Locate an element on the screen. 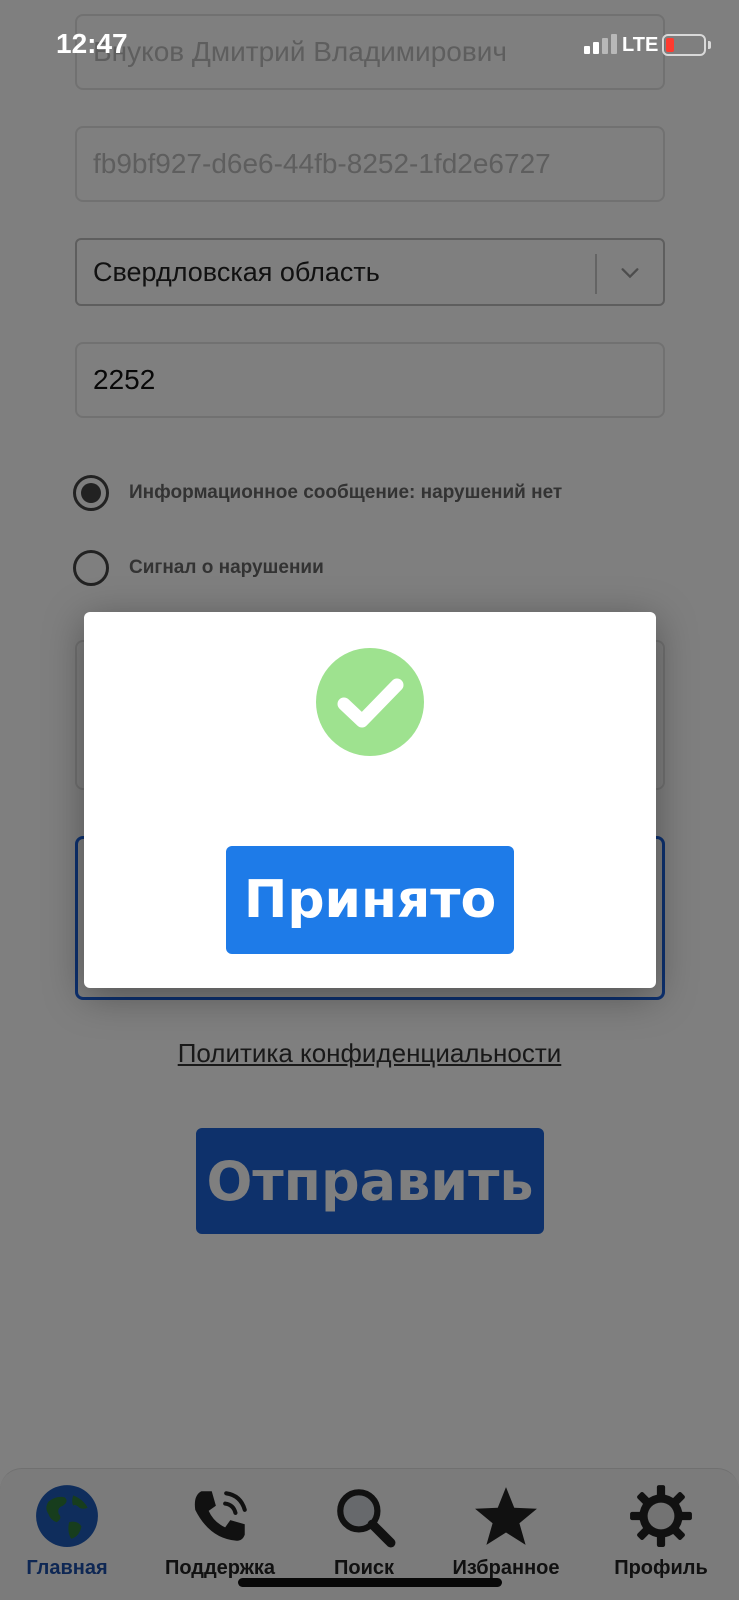 The image size is (739, 1600). signal-icon is located at coordinates (600, 44).